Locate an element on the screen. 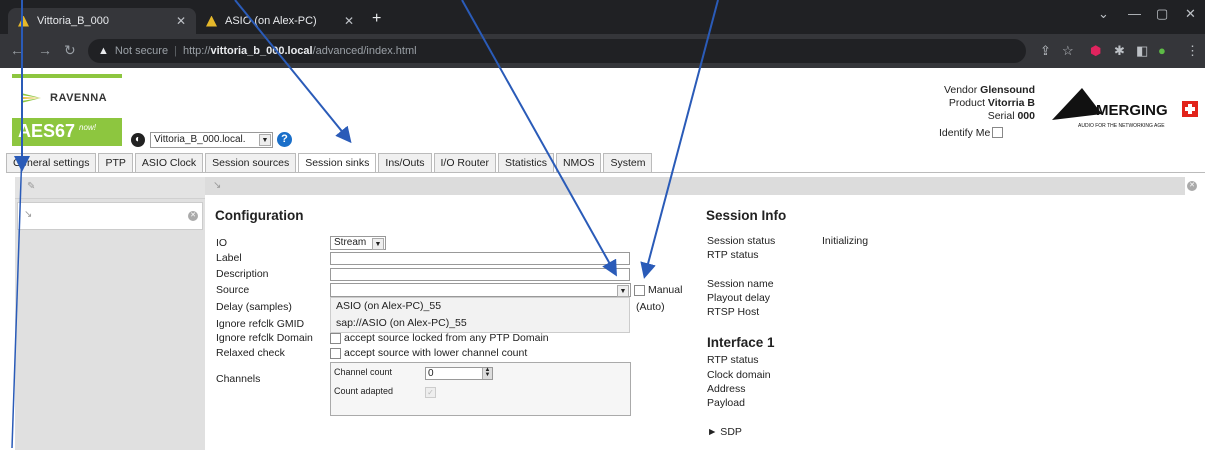 The width and height of the screenshot is (1205, 450). extensions-icon: ✱ is located at coordinates (1119, 51).